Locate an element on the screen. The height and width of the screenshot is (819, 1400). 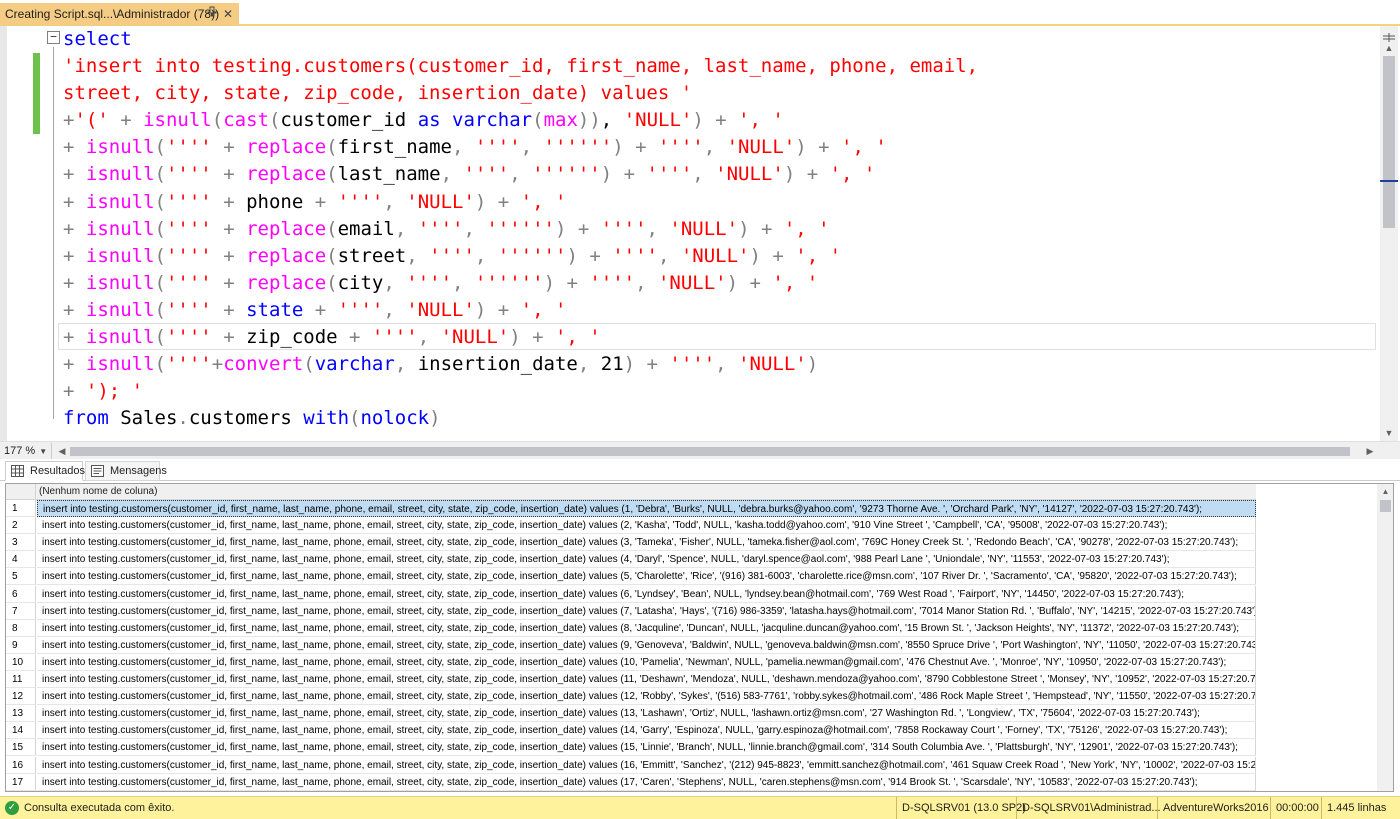
grid-vertical-scrollbar: ▲ is located at coordinates (1385, 637).